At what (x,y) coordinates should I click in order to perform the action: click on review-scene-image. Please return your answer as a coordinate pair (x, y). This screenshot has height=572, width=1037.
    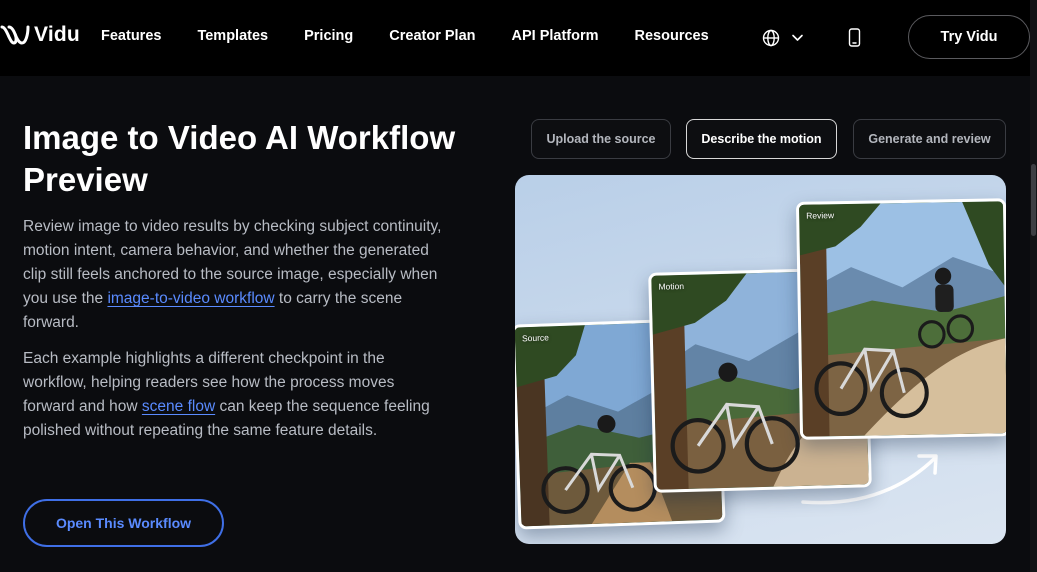
    Looking at the image, I should click on (902, 319).